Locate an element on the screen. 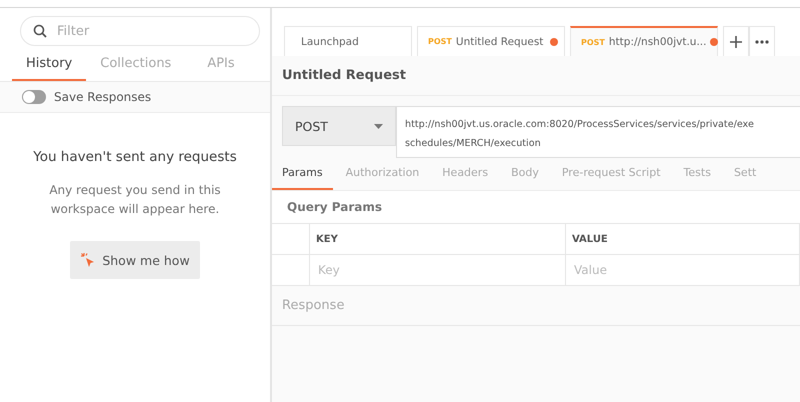 Image resolution: width=800 pixels, height=402 pixels. request-tab: POST Untitled Request is located at coordinates (491, 41).